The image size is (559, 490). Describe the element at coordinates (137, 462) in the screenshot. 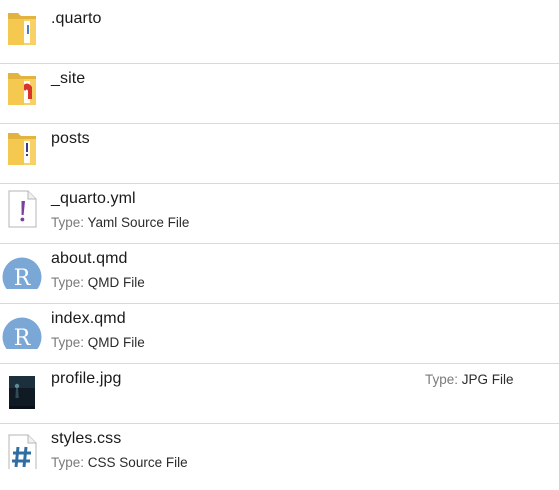

I see `type-value: CSS Source File` at that location.